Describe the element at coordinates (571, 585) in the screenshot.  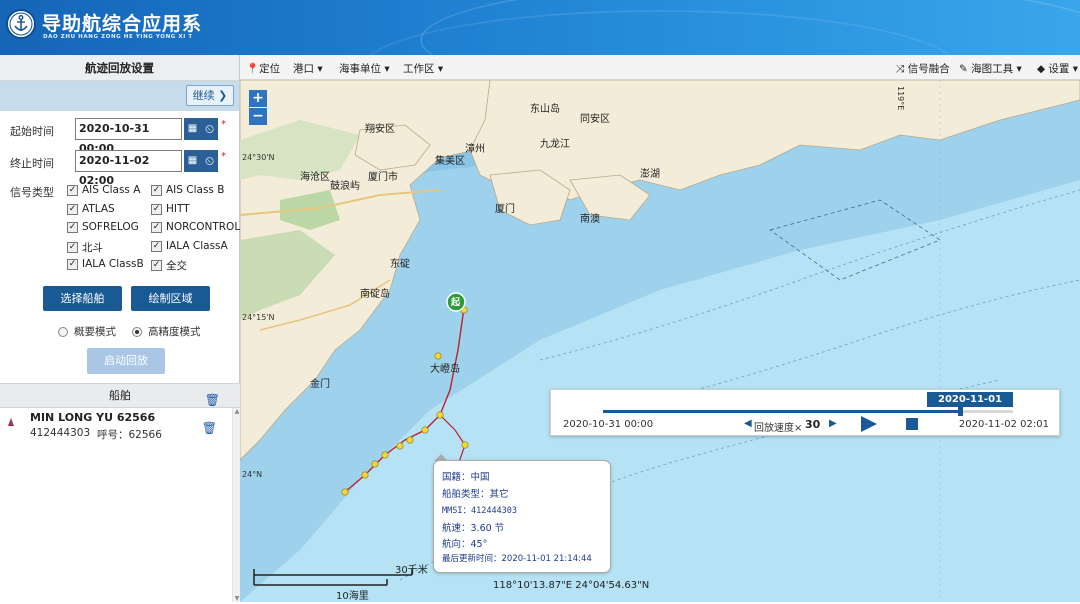
I see `cursor-coordinates: 118°10'13.87"E 24°04'54.63"N` at that location.